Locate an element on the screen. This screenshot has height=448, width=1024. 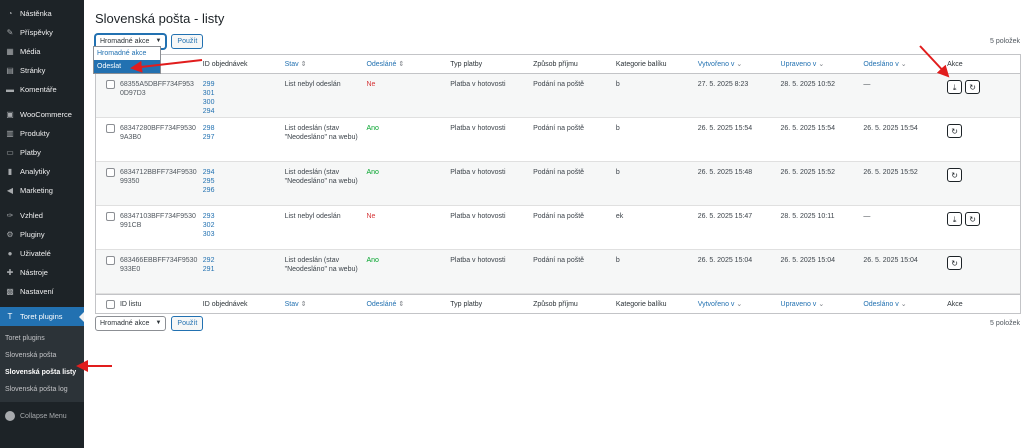
sidebar-item-3: ▤ Stránky is located at coordinates (42, 70).